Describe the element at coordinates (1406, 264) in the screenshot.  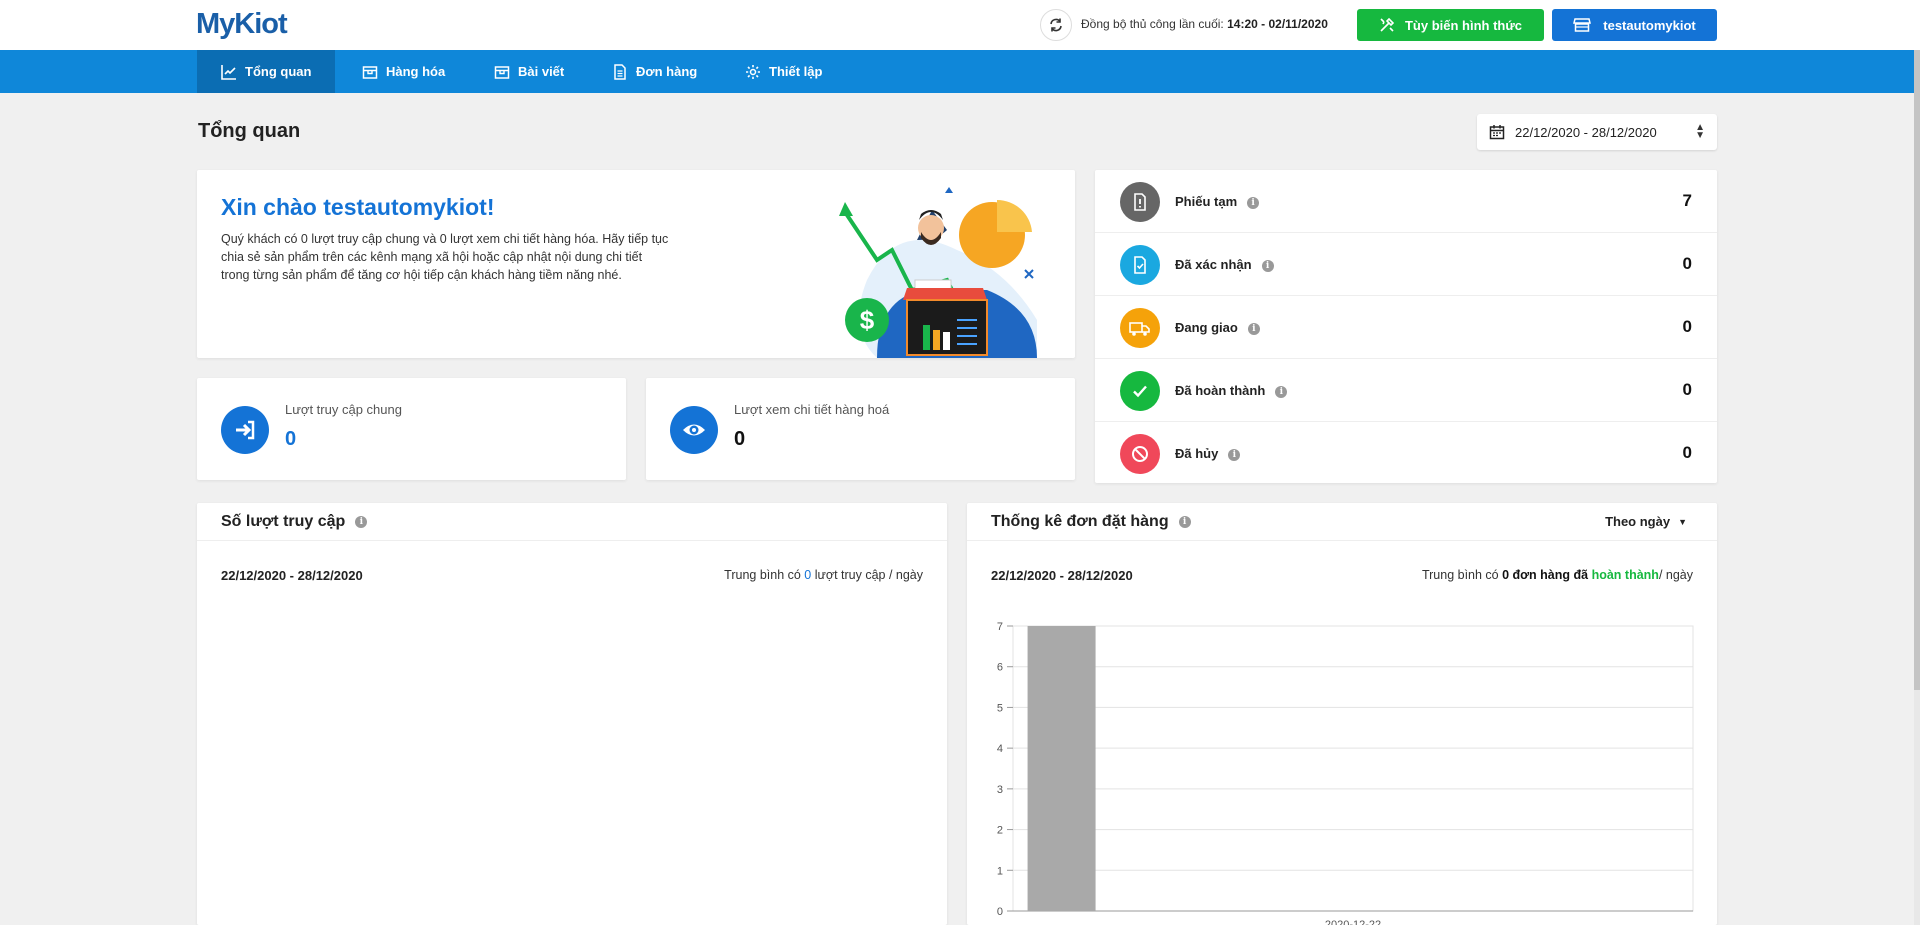
I see `order-row-confirmed: Đã xác nhận i 0` at that location.